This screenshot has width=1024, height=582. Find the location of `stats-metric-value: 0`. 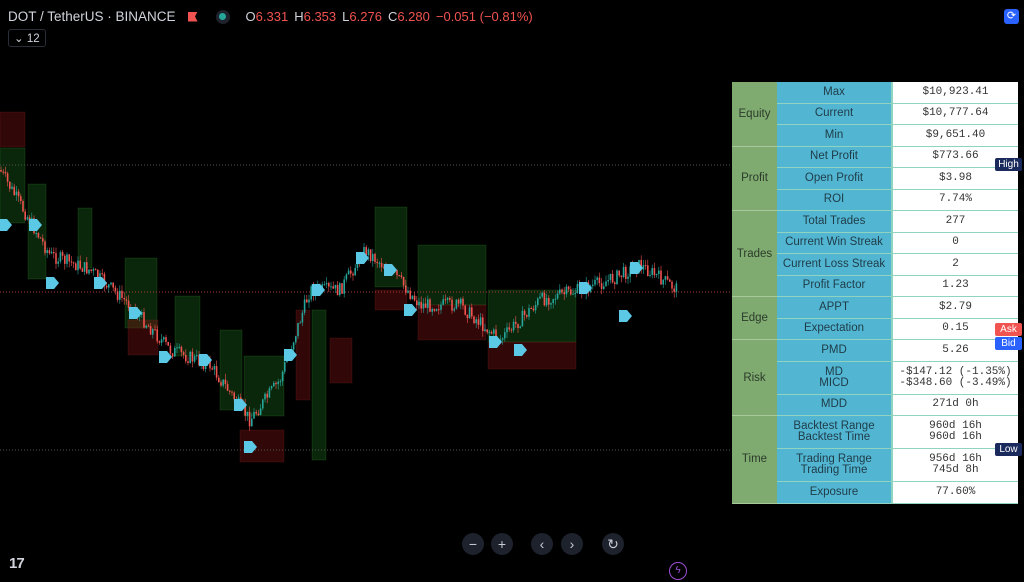

stats-metric-value: 0 is located at coordinates (954, 243).